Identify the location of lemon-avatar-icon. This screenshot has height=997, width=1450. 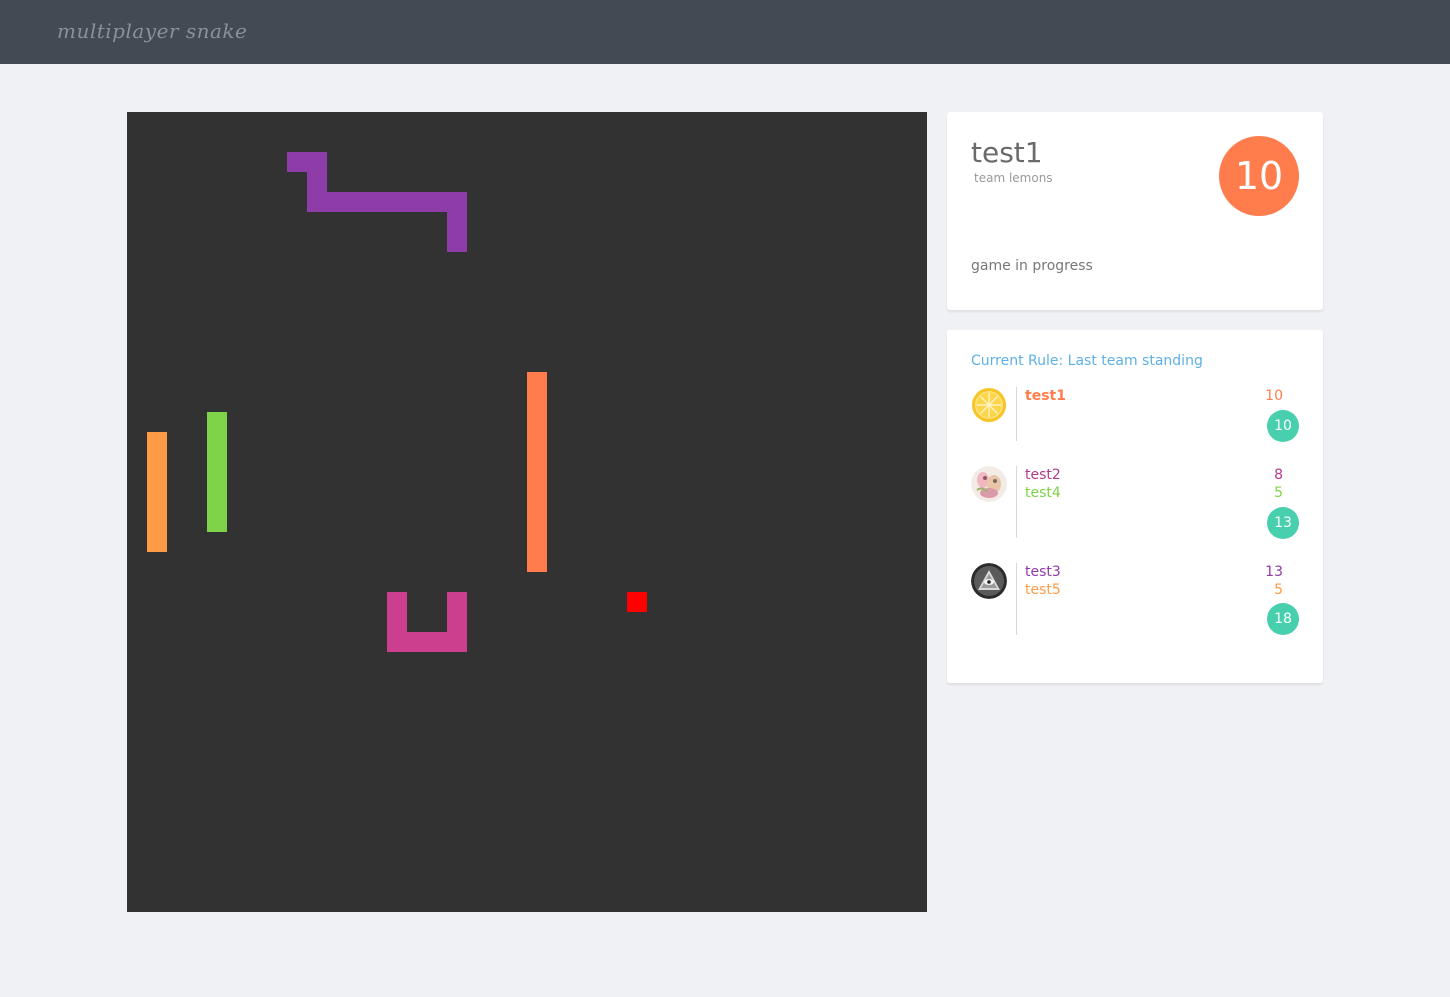
(989, 405).